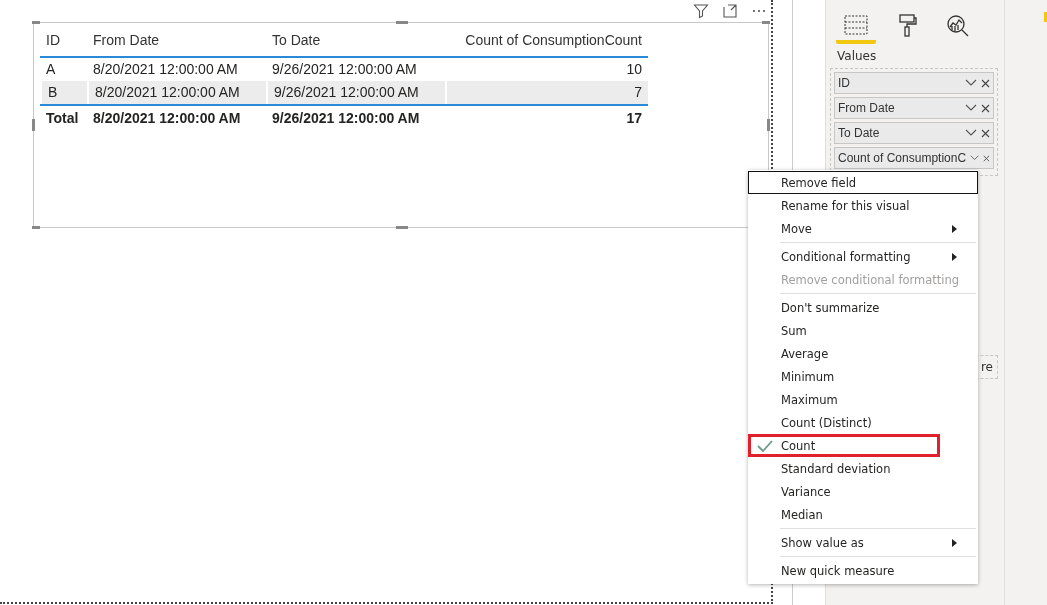  I want to click on menu-item: Remove field, so click(863, 182).